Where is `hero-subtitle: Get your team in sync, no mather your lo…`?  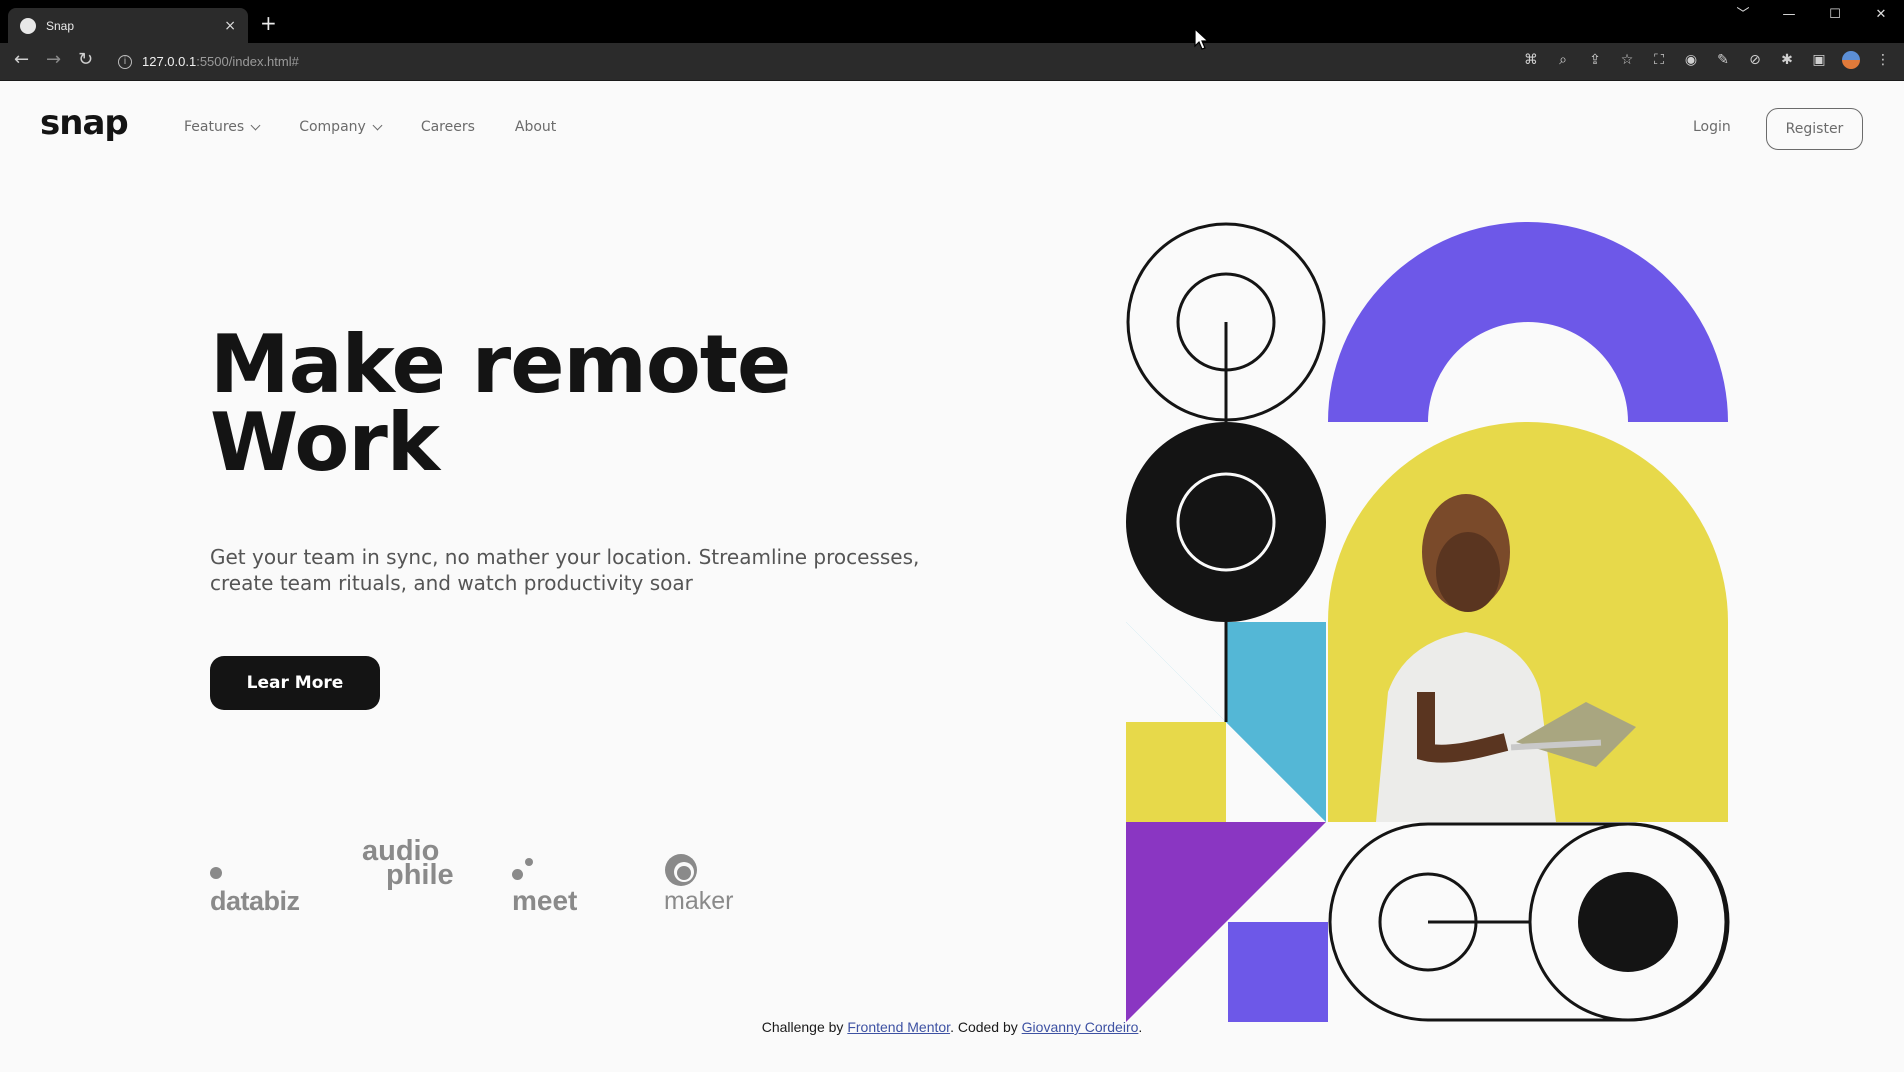
hero-subtitle: Get your team in sync, no mather your lo… is located at coordinates (565, 570).